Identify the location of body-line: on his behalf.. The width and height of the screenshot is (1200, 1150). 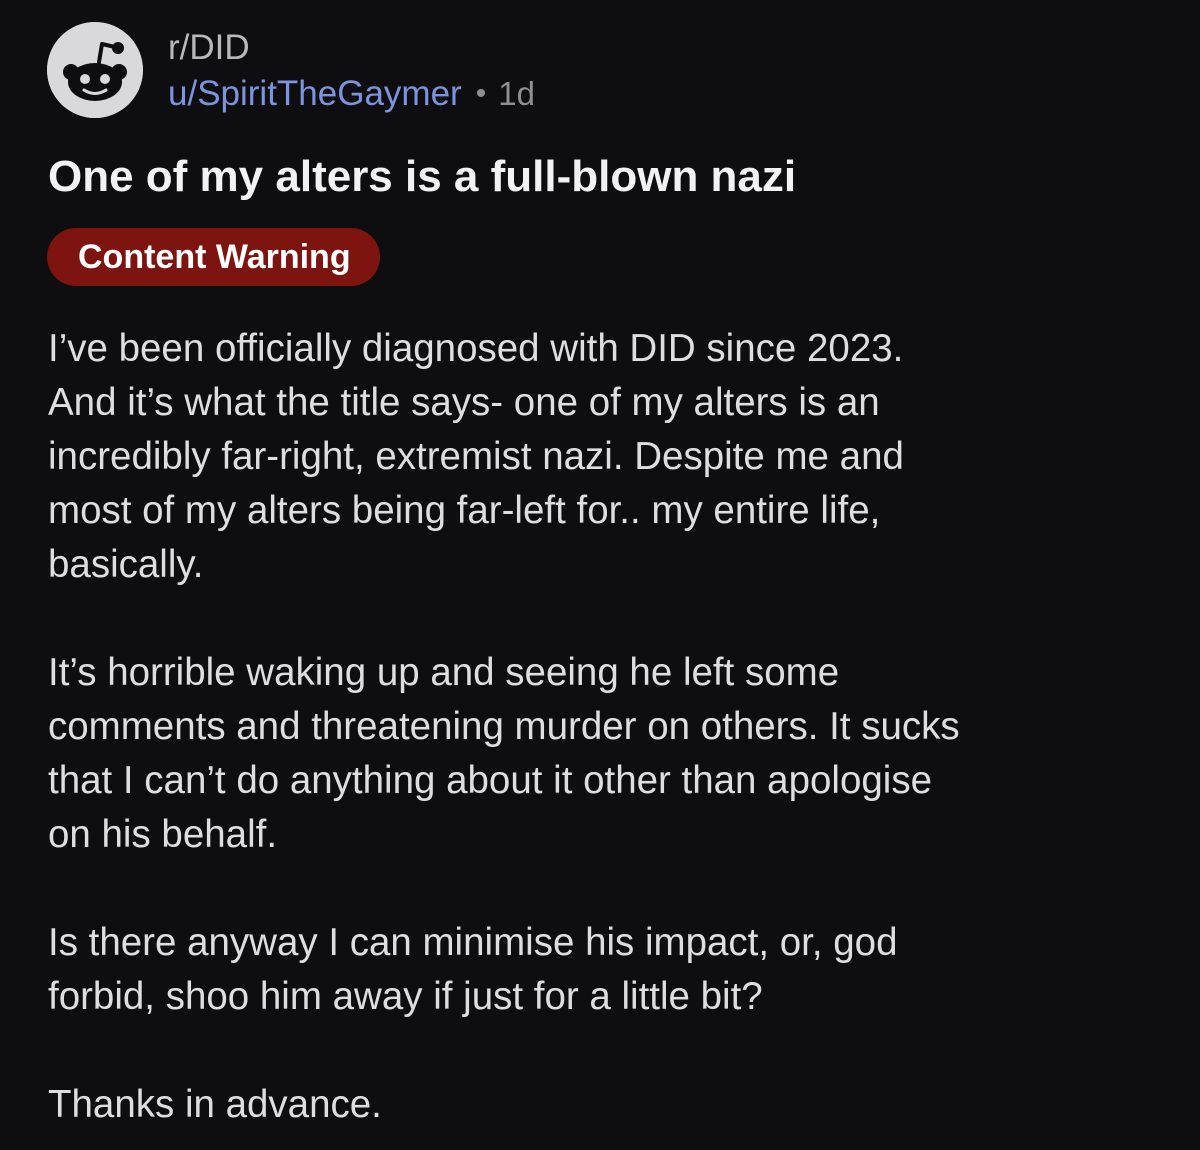
(163, 834).